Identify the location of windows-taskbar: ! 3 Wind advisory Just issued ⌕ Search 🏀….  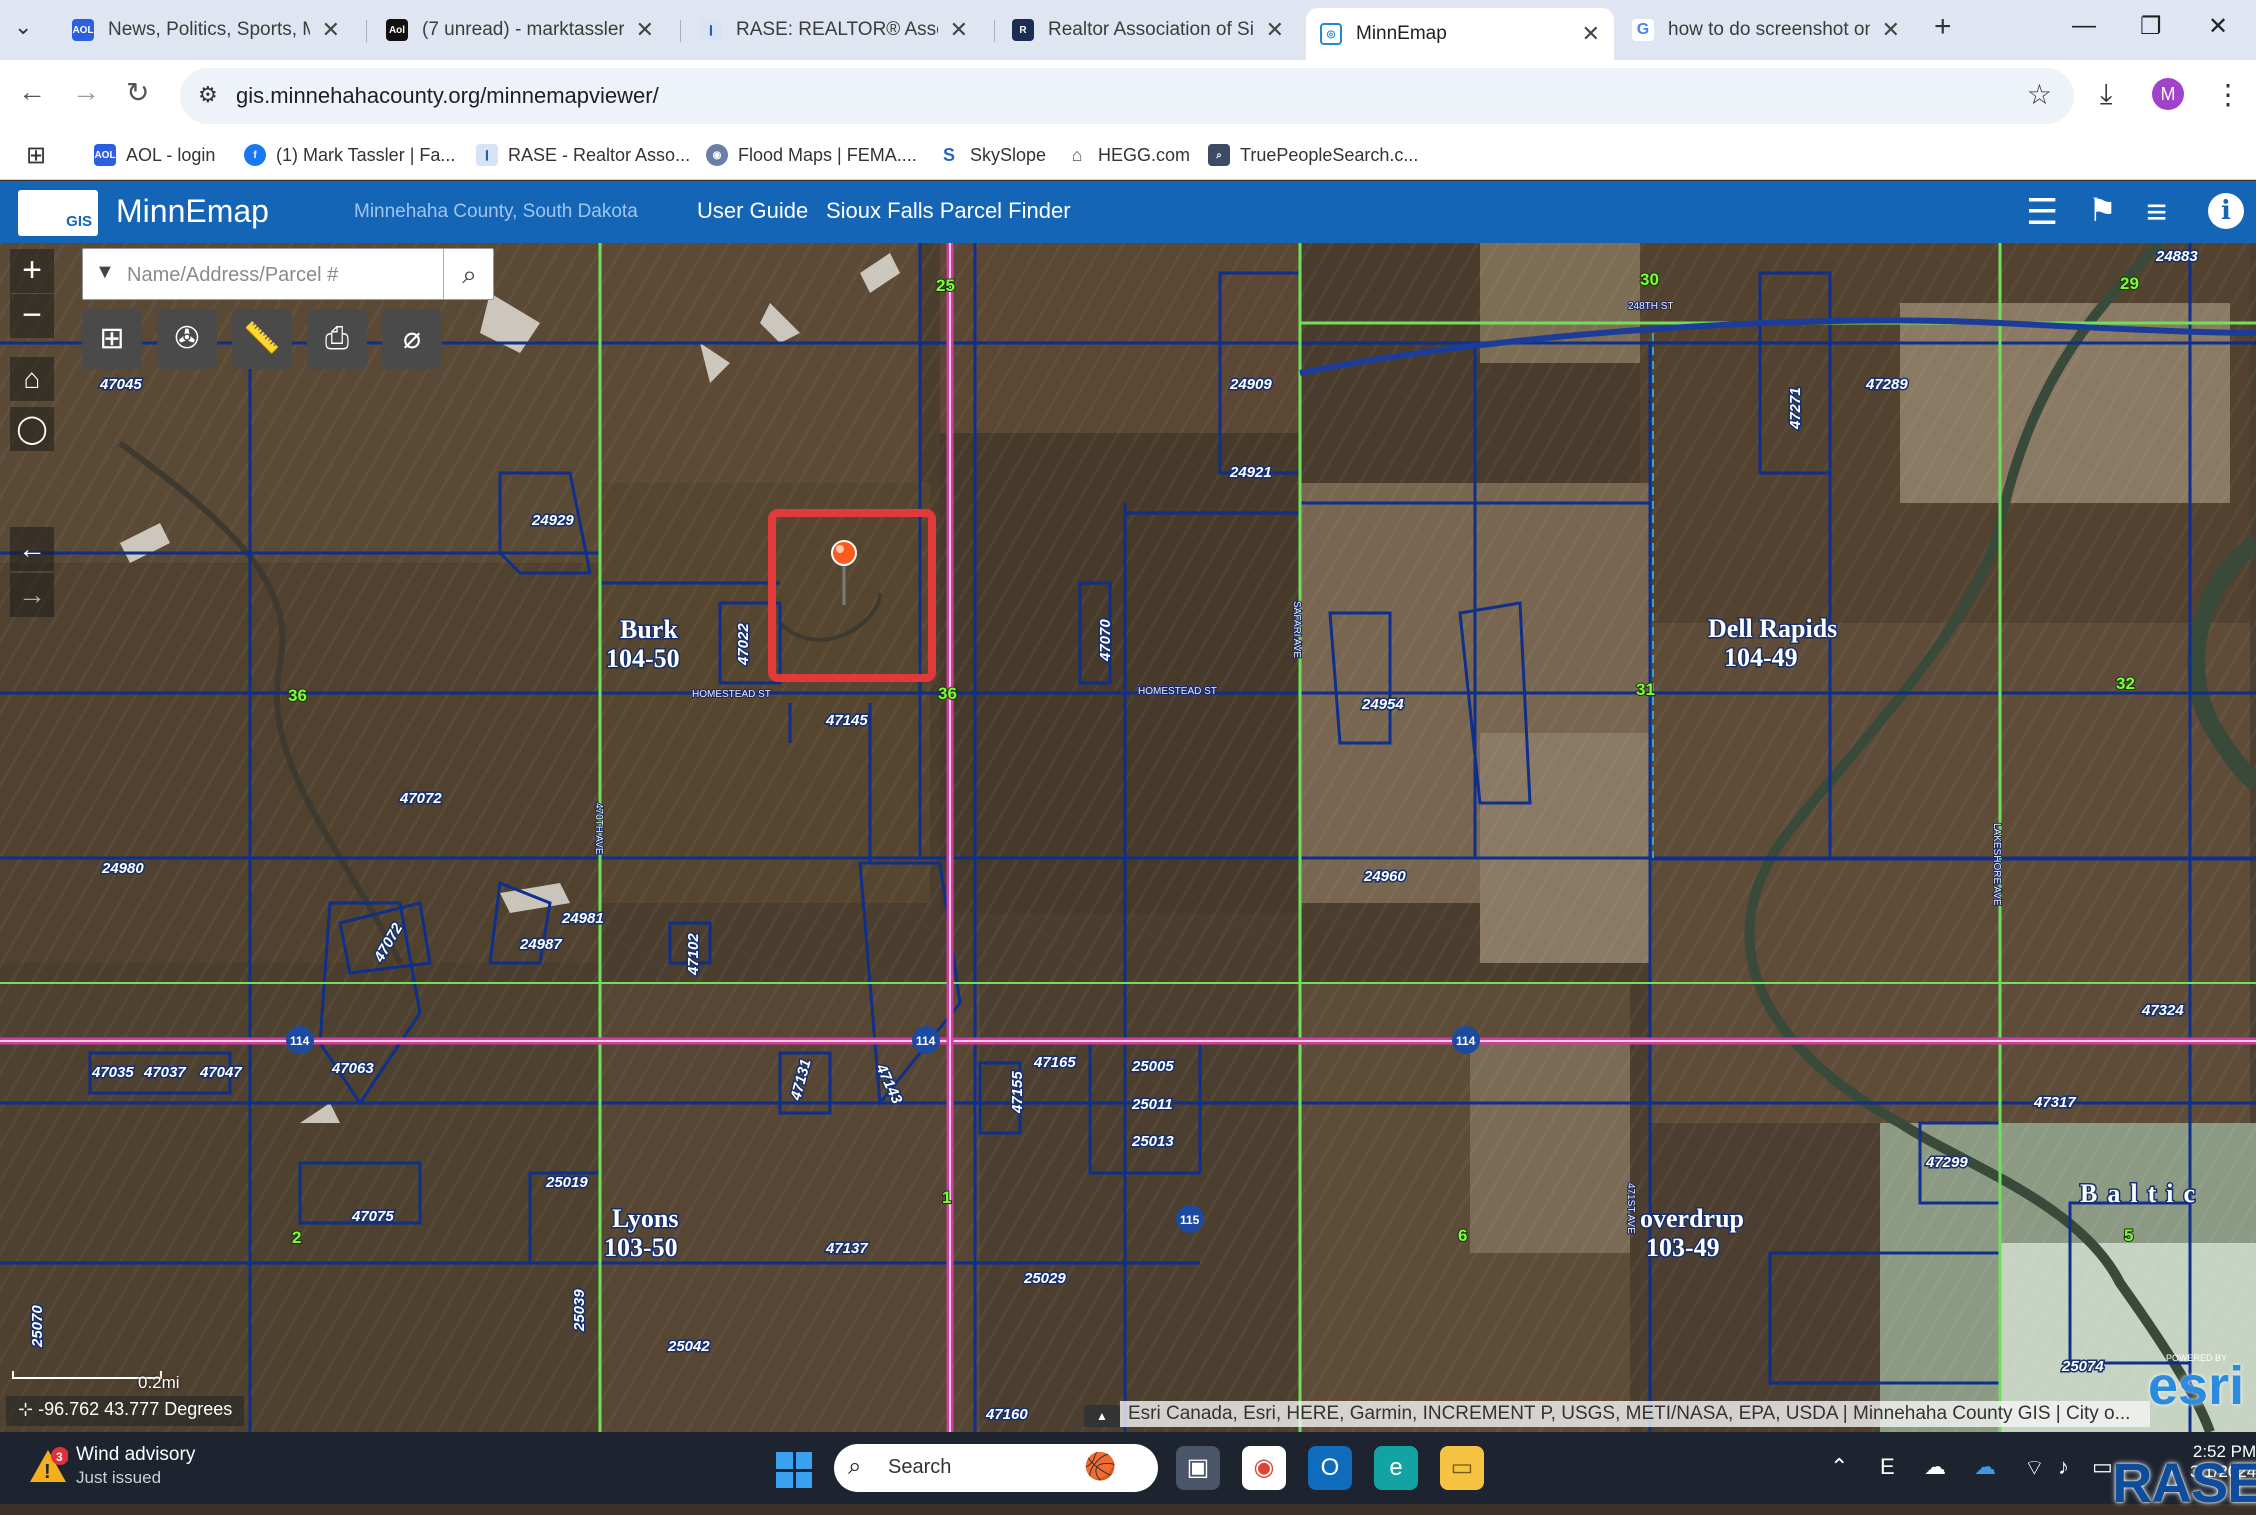
(1128, 1468).